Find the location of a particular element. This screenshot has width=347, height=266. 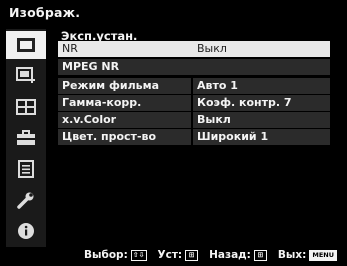

setting-row-mpeg-nr: MPEG NR is located at coordinates (194, 67).